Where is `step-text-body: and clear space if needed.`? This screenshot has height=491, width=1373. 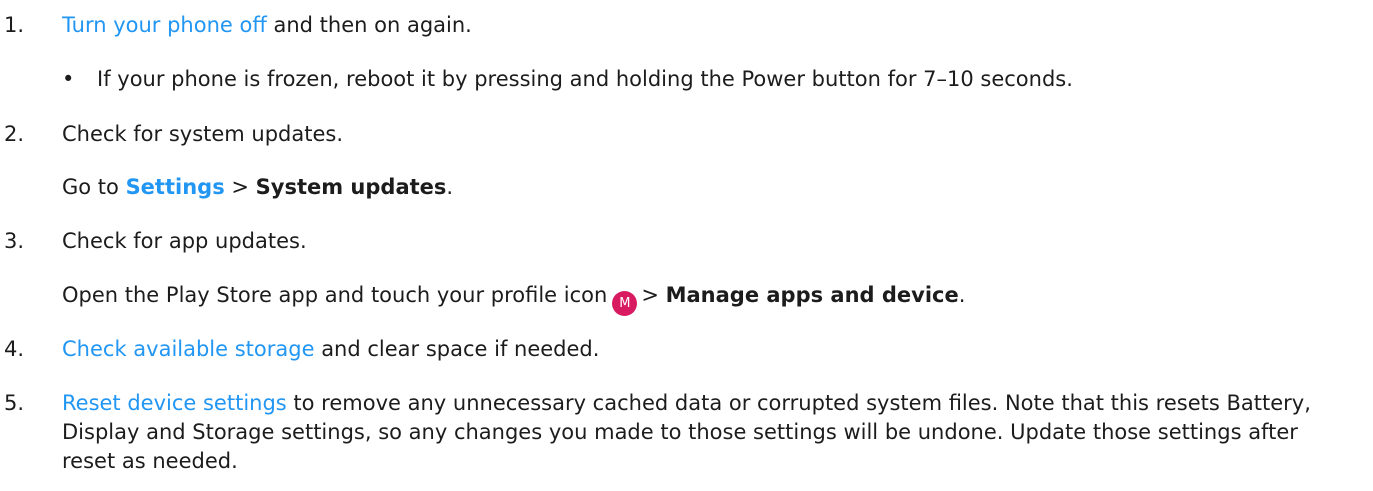
step-text-body: and clear space if needed. is located at coordinates (457, 349).